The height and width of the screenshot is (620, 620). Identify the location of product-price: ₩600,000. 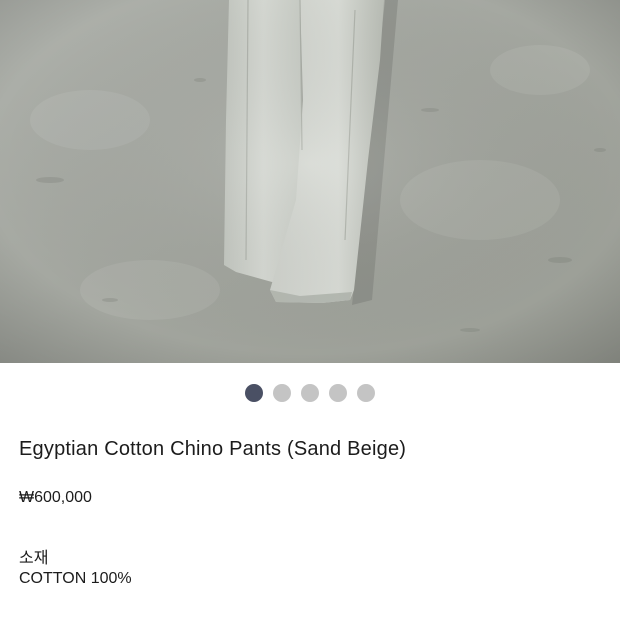
(55, 497).